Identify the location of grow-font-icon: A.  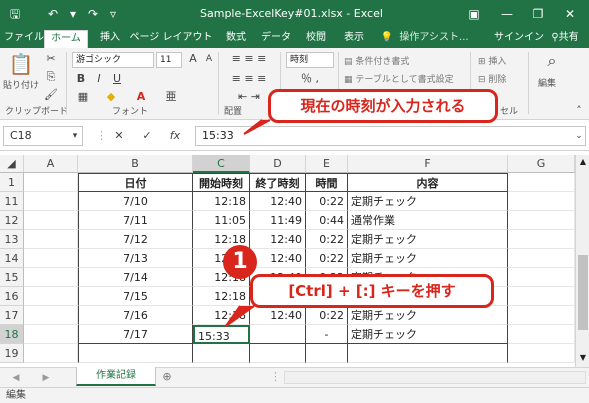
(193, 59).